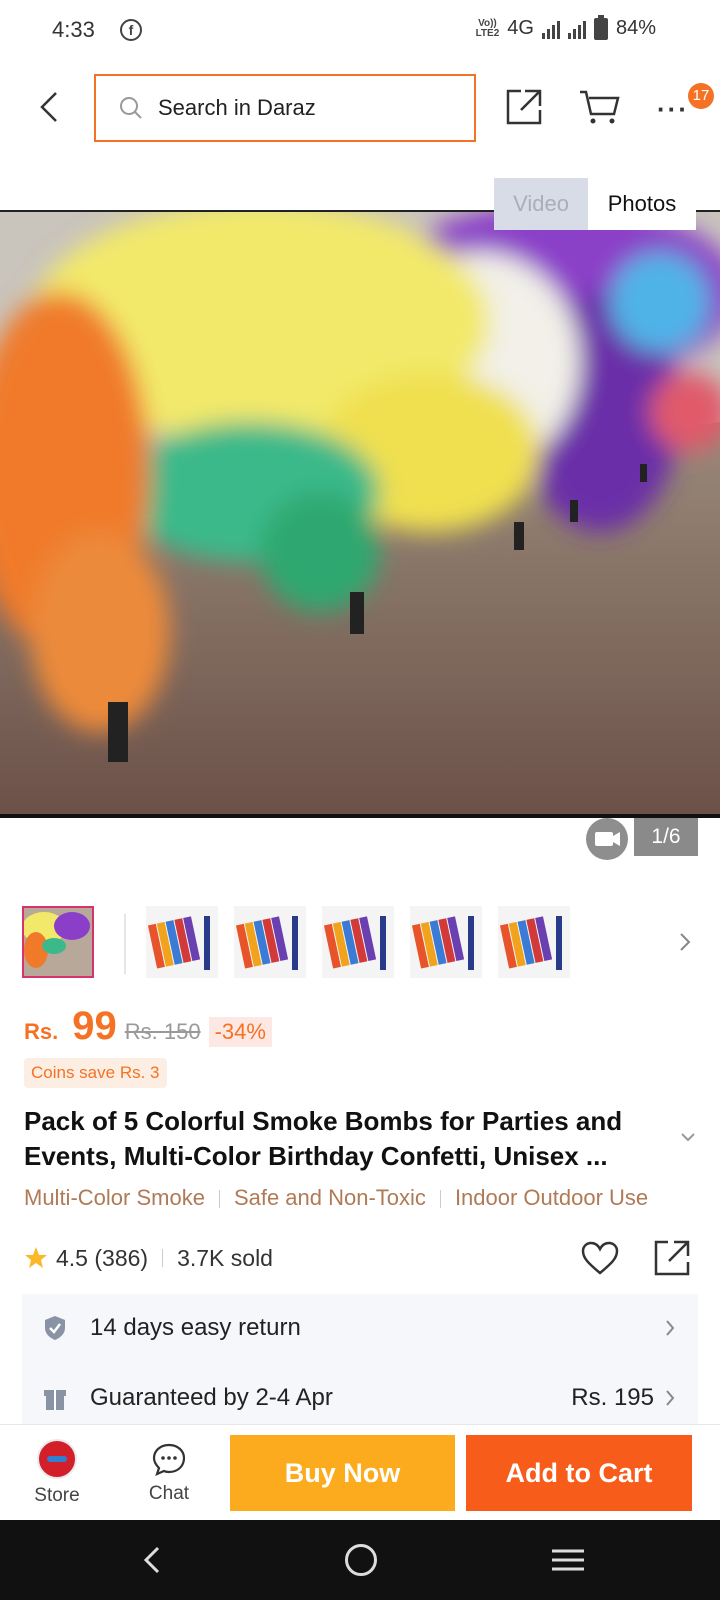 The image size is (720, 1600). What do you see at coordinates (550, 29) in the screenshot?
I see `signal-icon` at bounding box center [550, 29].